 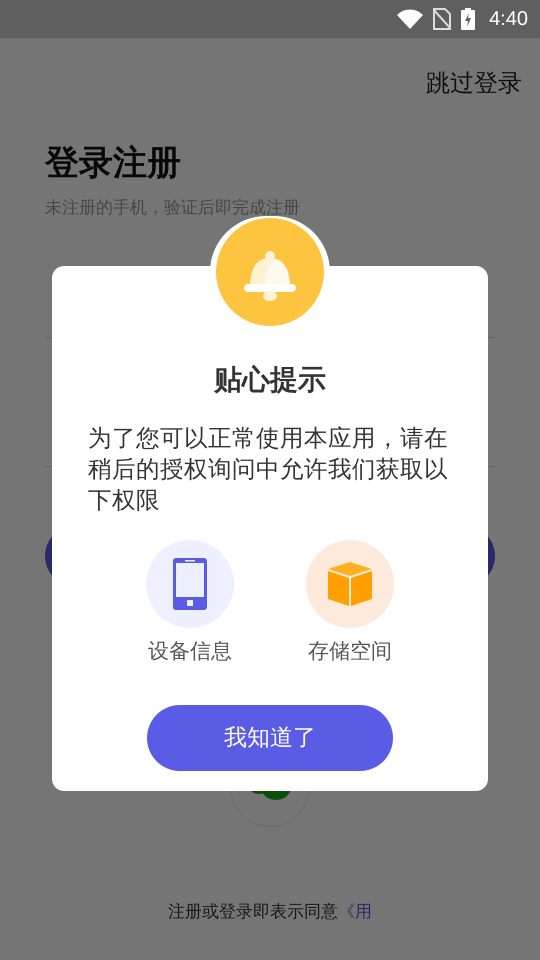 What do you see at coordinates (253, 911) in the screenshot?
I see `agreement-text: 注册或登录即表示同意` at bounding box center [253, 911].